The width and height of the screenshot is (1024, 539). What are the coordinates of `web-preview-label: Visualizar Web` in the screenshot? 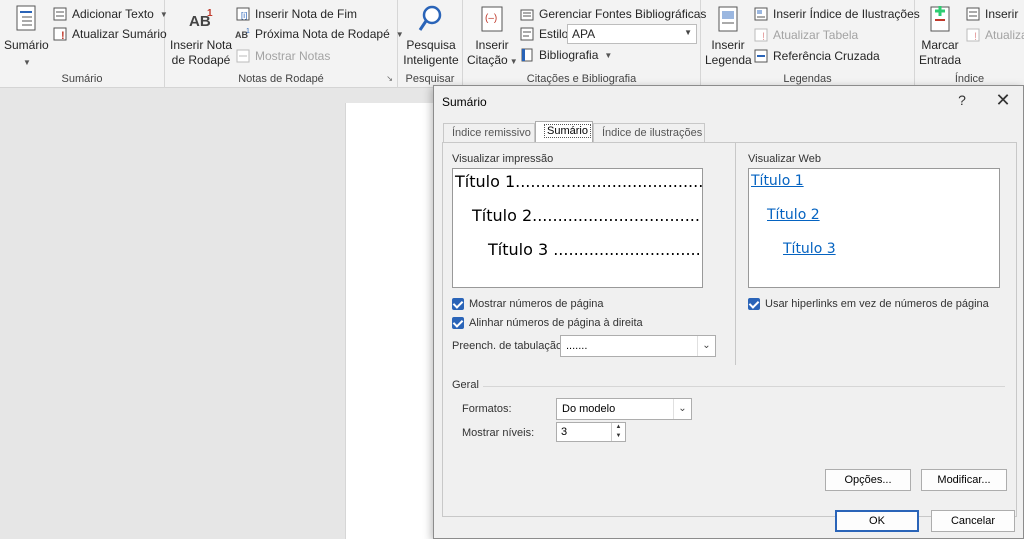 It's located at (784, 159).